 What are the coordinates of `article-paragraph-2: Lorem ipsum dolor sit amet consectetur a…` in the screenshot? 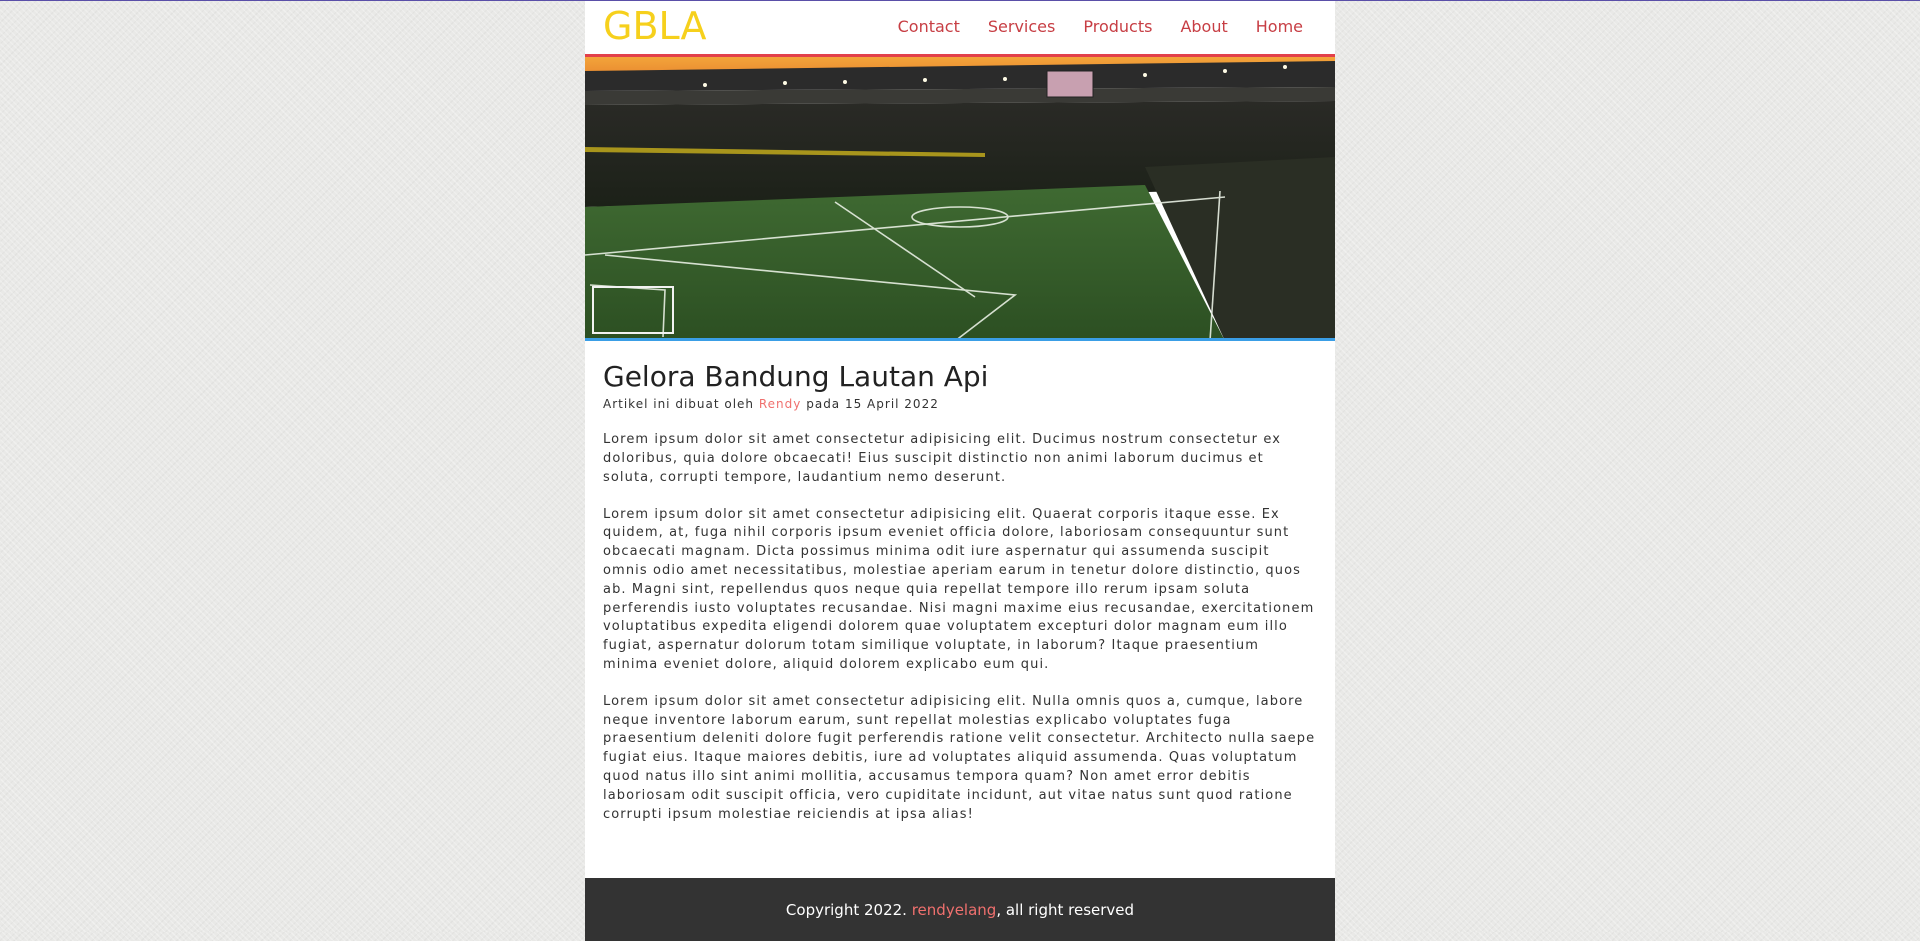 It's located at (959, 589).